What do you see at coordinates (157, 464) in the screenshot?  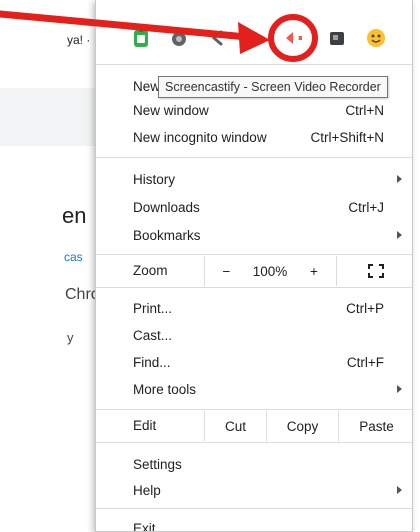 I see `menu-item-settings-label: Settings` at bounding box center [157, 464].